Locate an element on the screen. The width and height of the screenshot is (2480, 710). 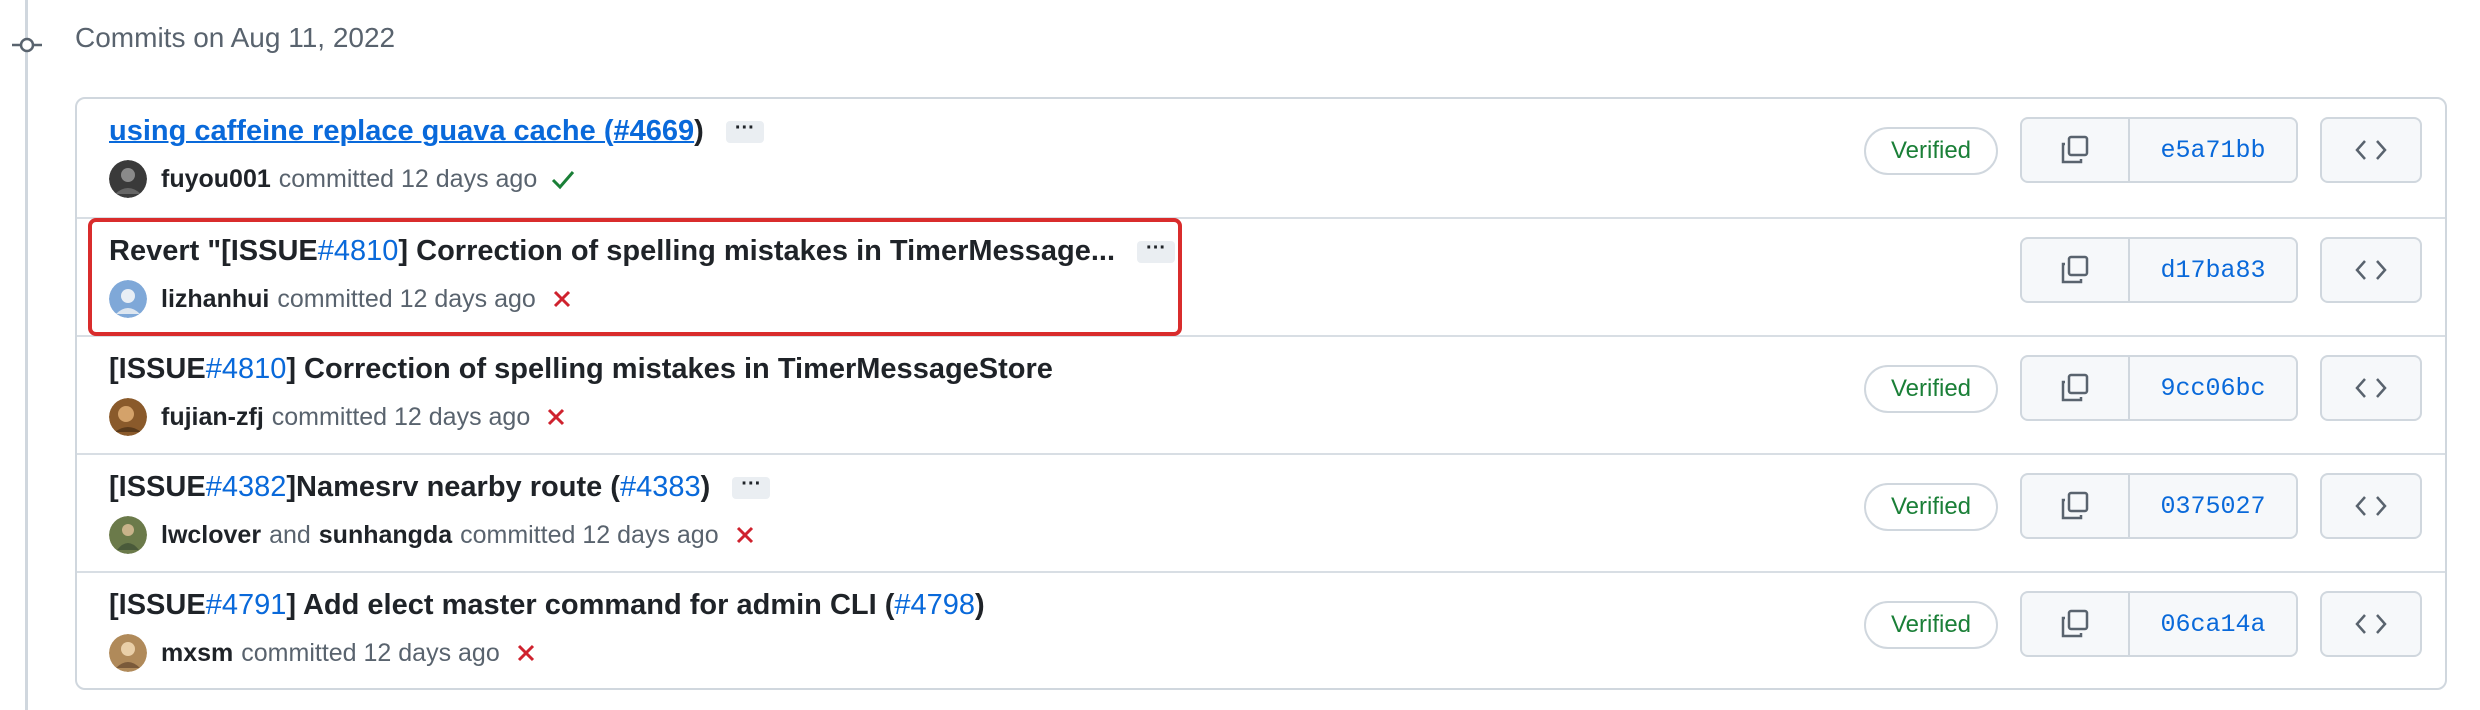
sha-button-group: 06ca14a is located at coordinates (2159, 624).